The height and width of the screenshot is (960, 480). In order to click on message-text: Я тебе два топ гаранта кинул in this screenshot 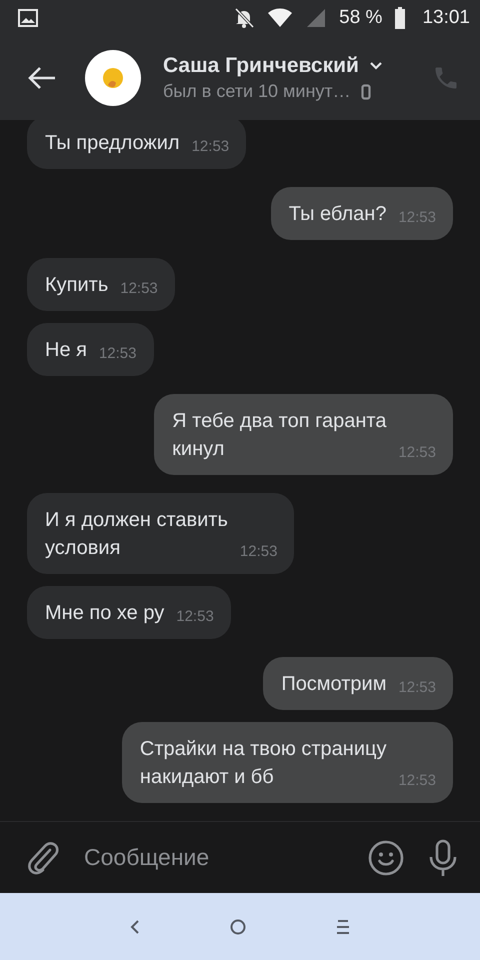, I will do `click(279, 435)`.